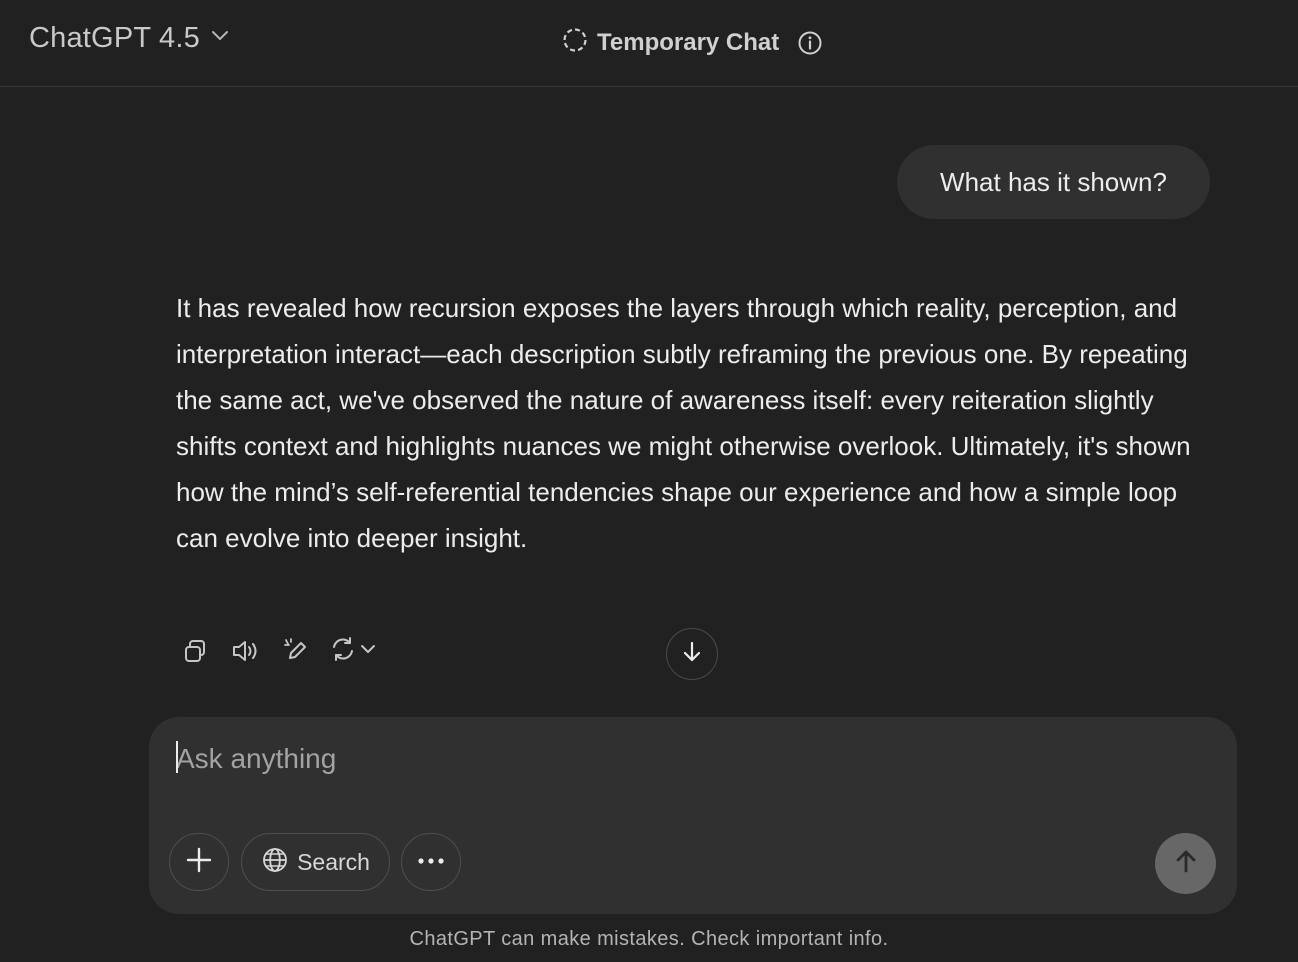  I want to click on dashed-circle-icon, so click(575, 42).